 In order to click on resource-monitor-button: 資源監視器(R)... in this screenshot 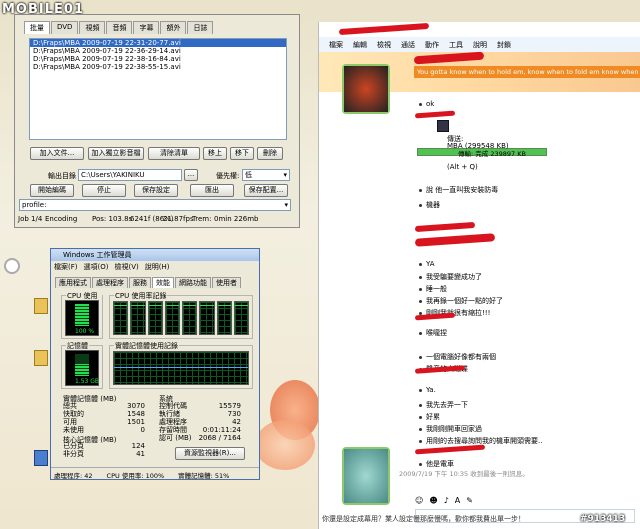, I will do `click(210, 453)`.